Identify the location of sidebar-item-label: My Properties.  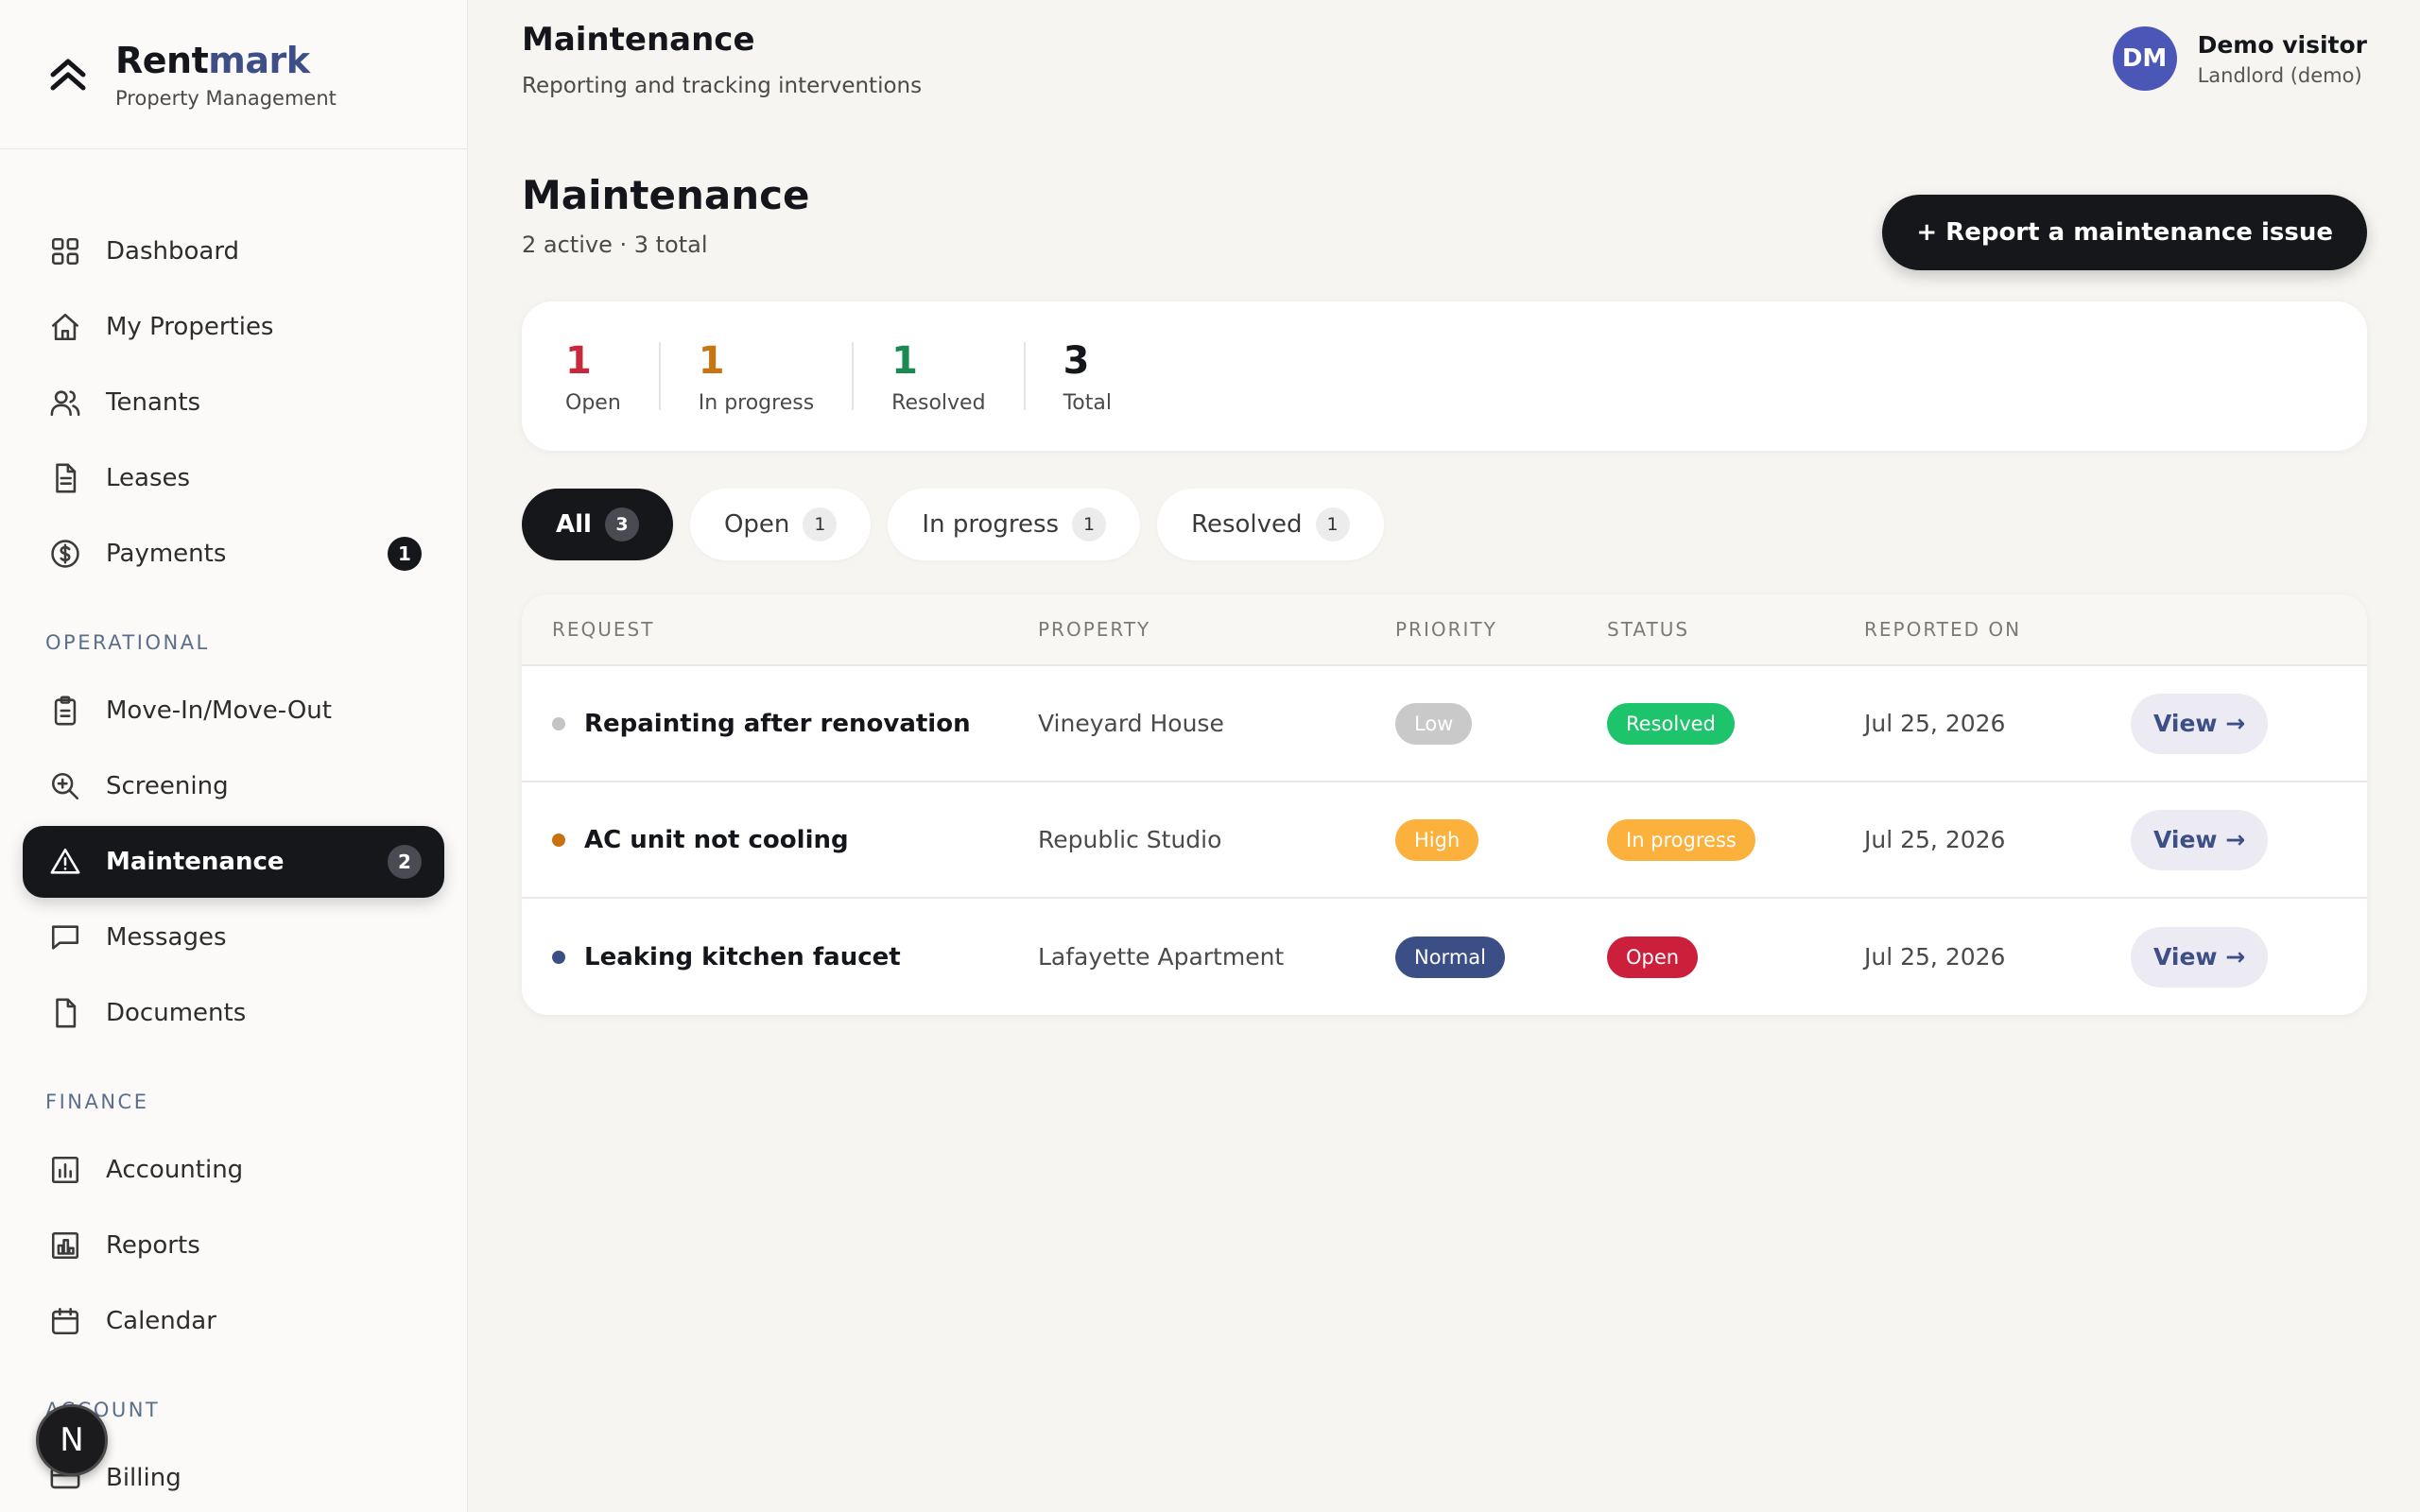
(190, 327).